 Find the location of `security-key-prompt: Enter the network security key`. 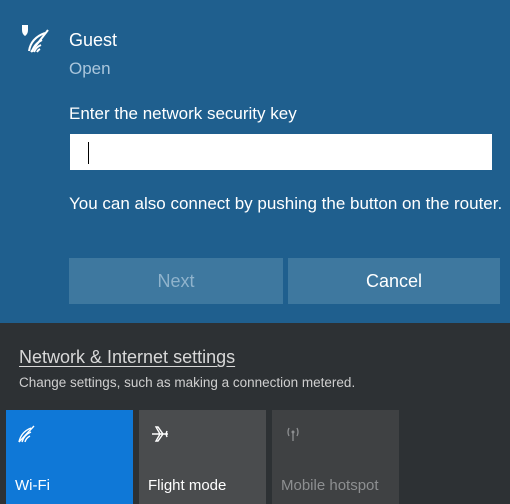

security-key-prompt: Enter the network security key is located at coordinates (183, 113).